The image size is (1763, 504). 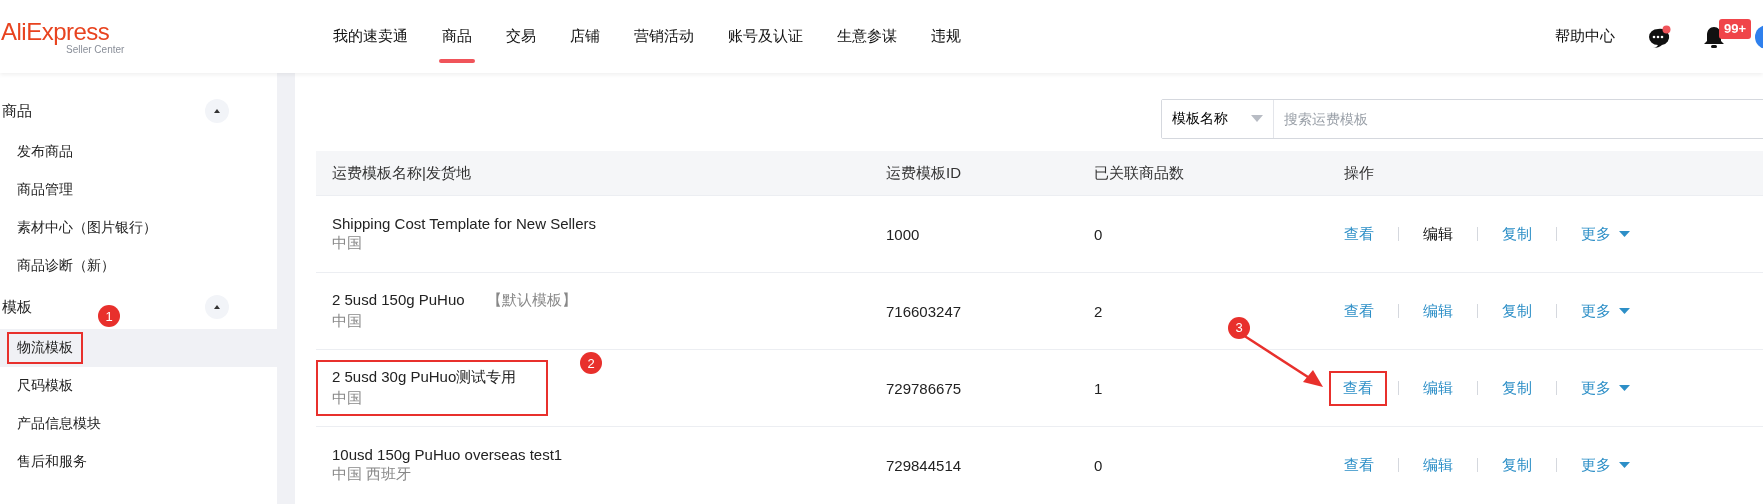 I want to click on notification-count: 99+, so click(x=1735, y=28).